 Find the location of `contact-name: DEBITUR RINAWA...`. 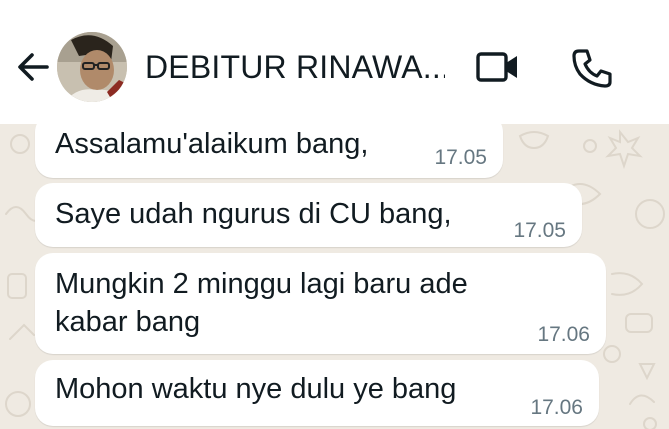

contact-name: DEBITUR RINAWA... is located at coordinates (295, 67).